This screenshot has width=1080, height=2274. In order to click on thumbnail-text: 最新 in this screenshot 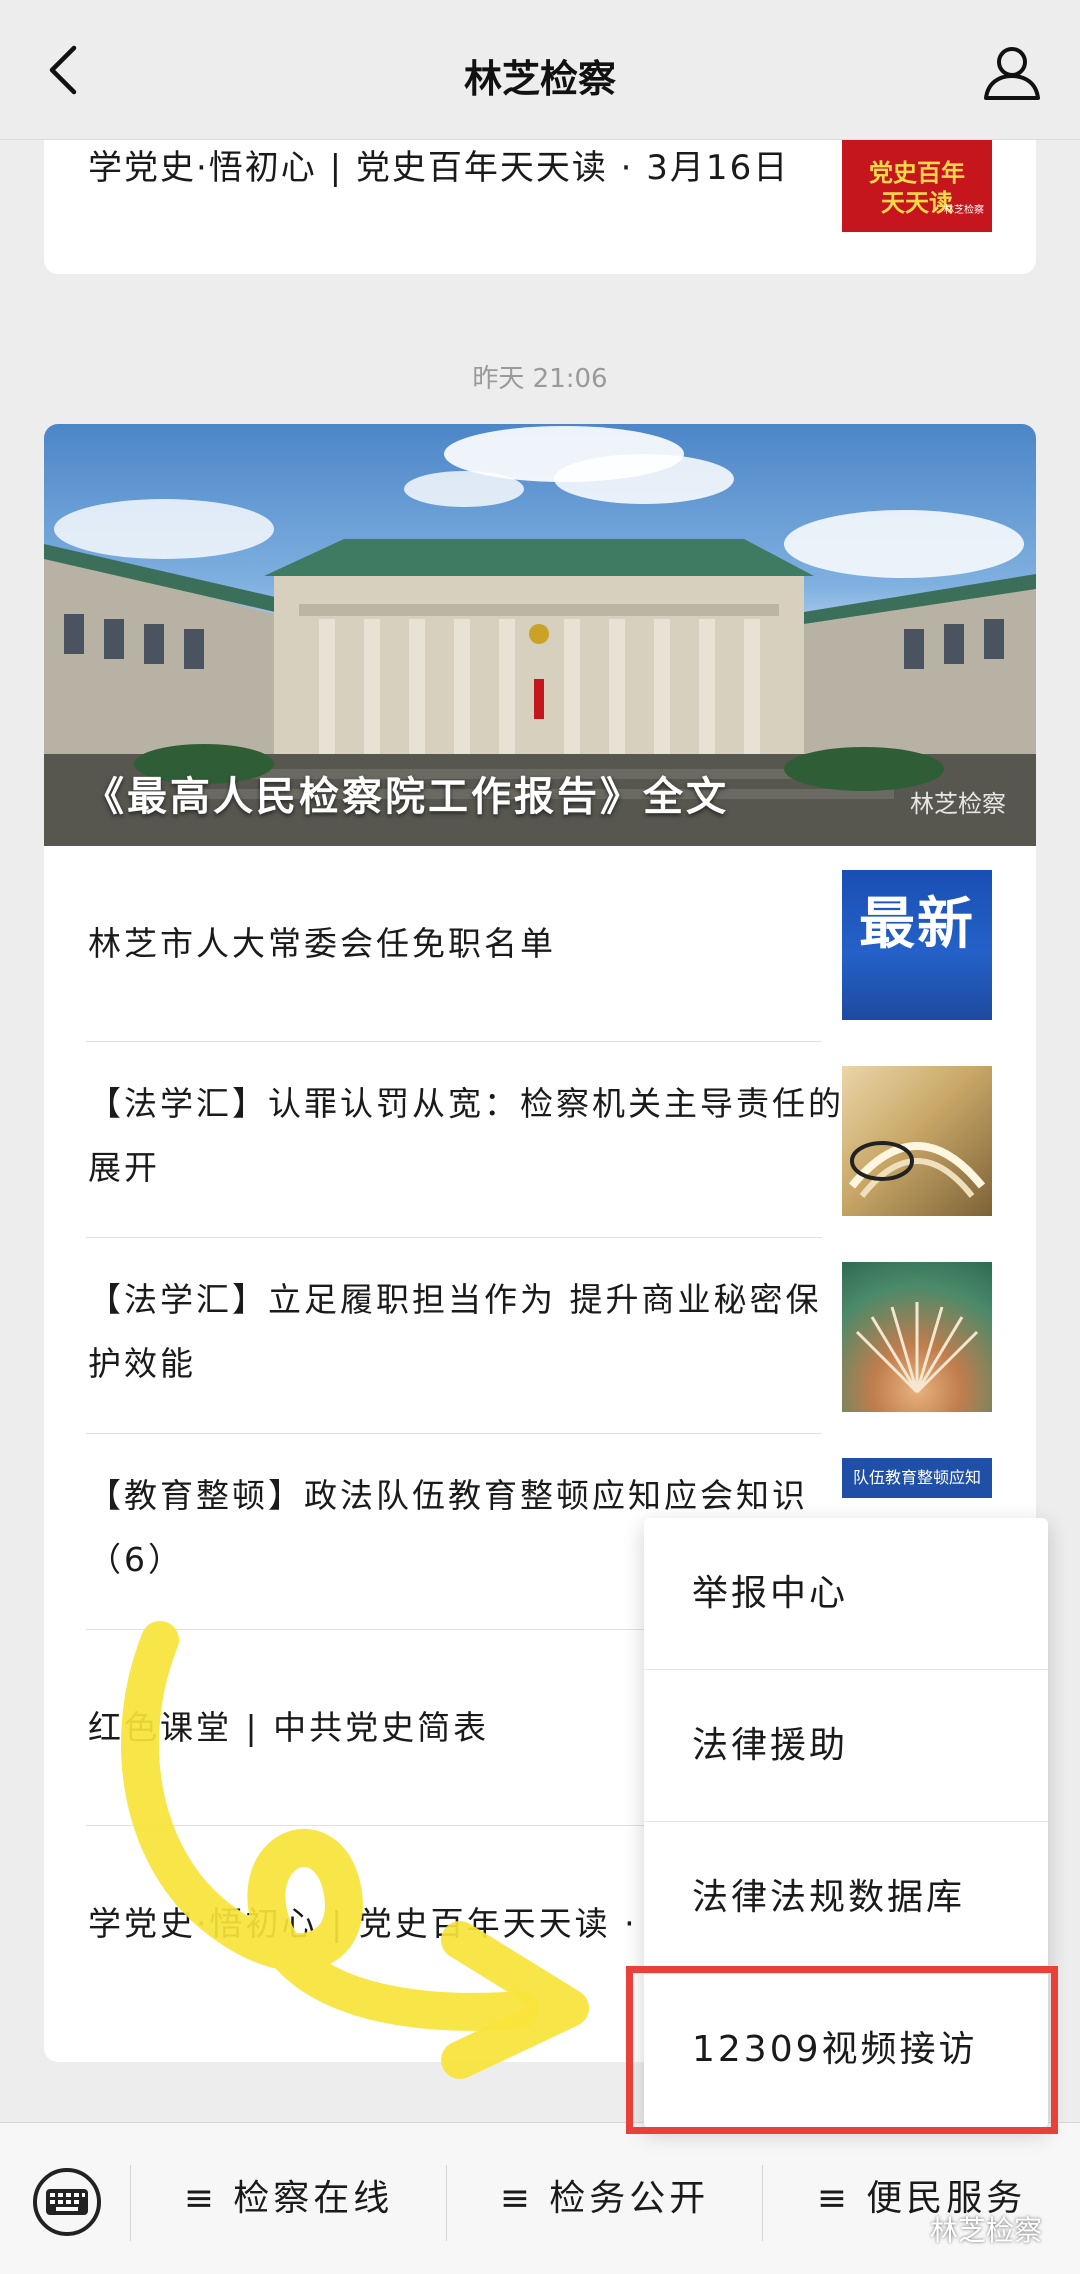, I will do `click(917, 924)`.